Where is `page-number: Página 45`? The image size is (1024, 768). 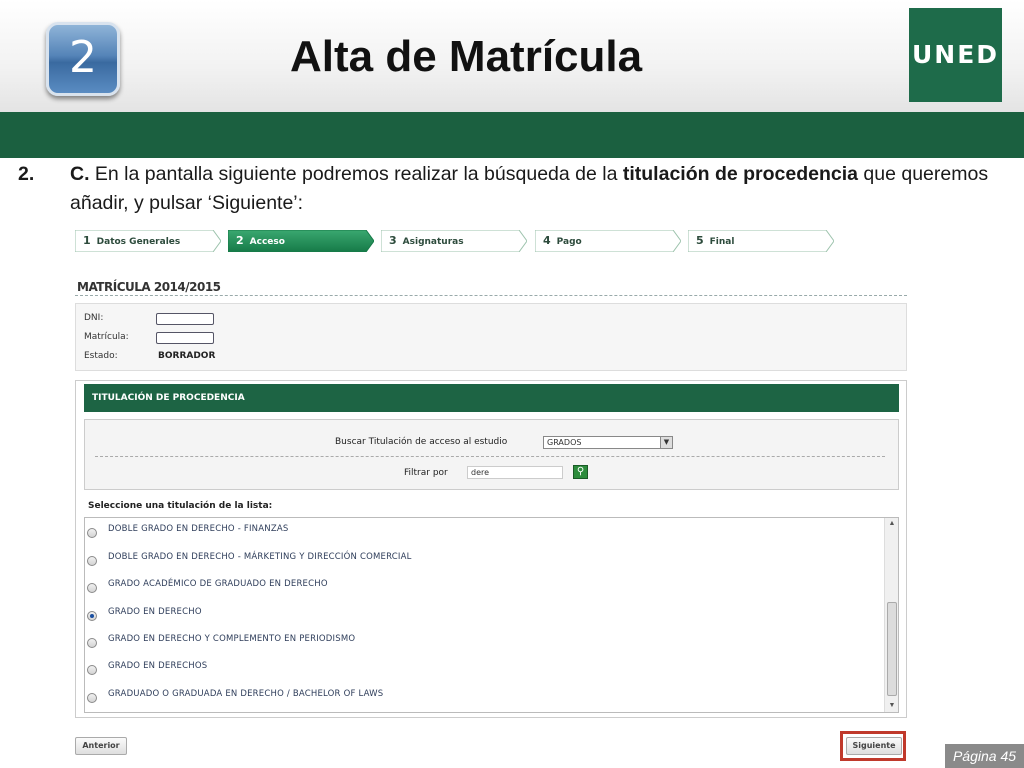 page-number: Página 45 is located at coordinates (984, 756).